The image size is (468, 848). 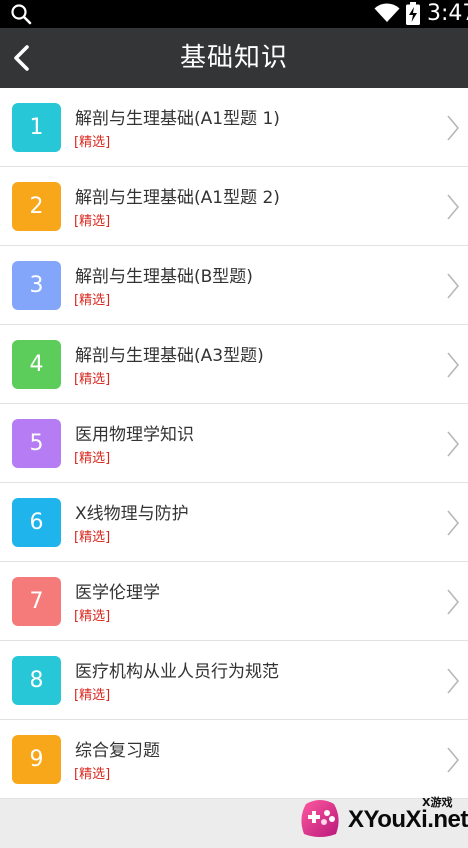 I want to click on list-item: 1 解剖与生理基础(A1型题 1) [精选], so click(x=234, y=127).